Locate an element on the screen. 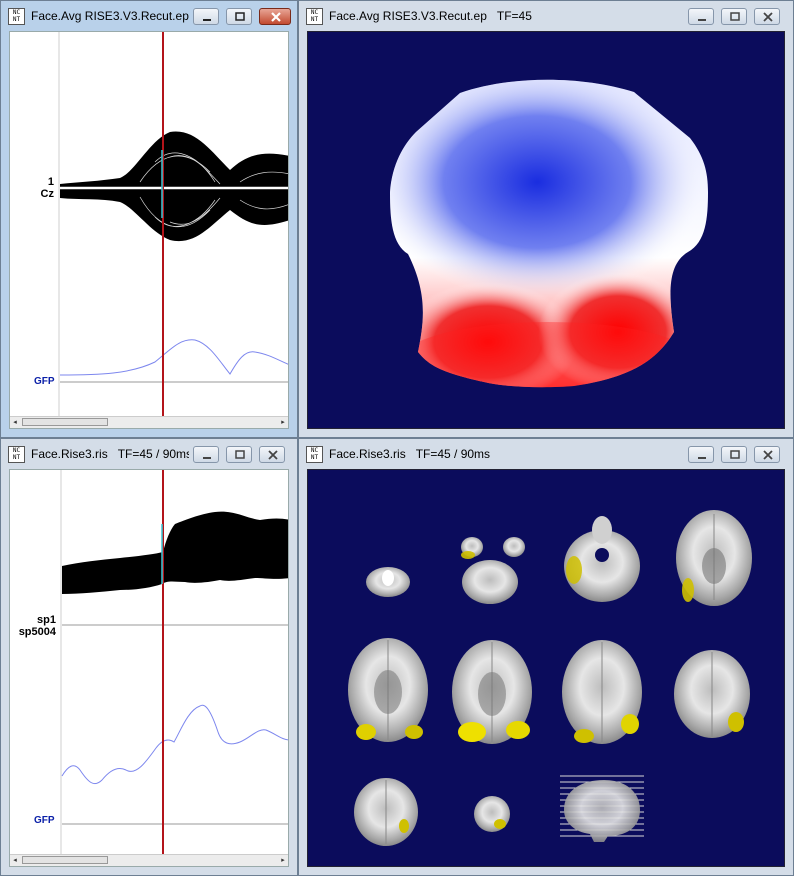 The image size is (794, 876). track-label-1: 1 is located at coordinates (50, 182).